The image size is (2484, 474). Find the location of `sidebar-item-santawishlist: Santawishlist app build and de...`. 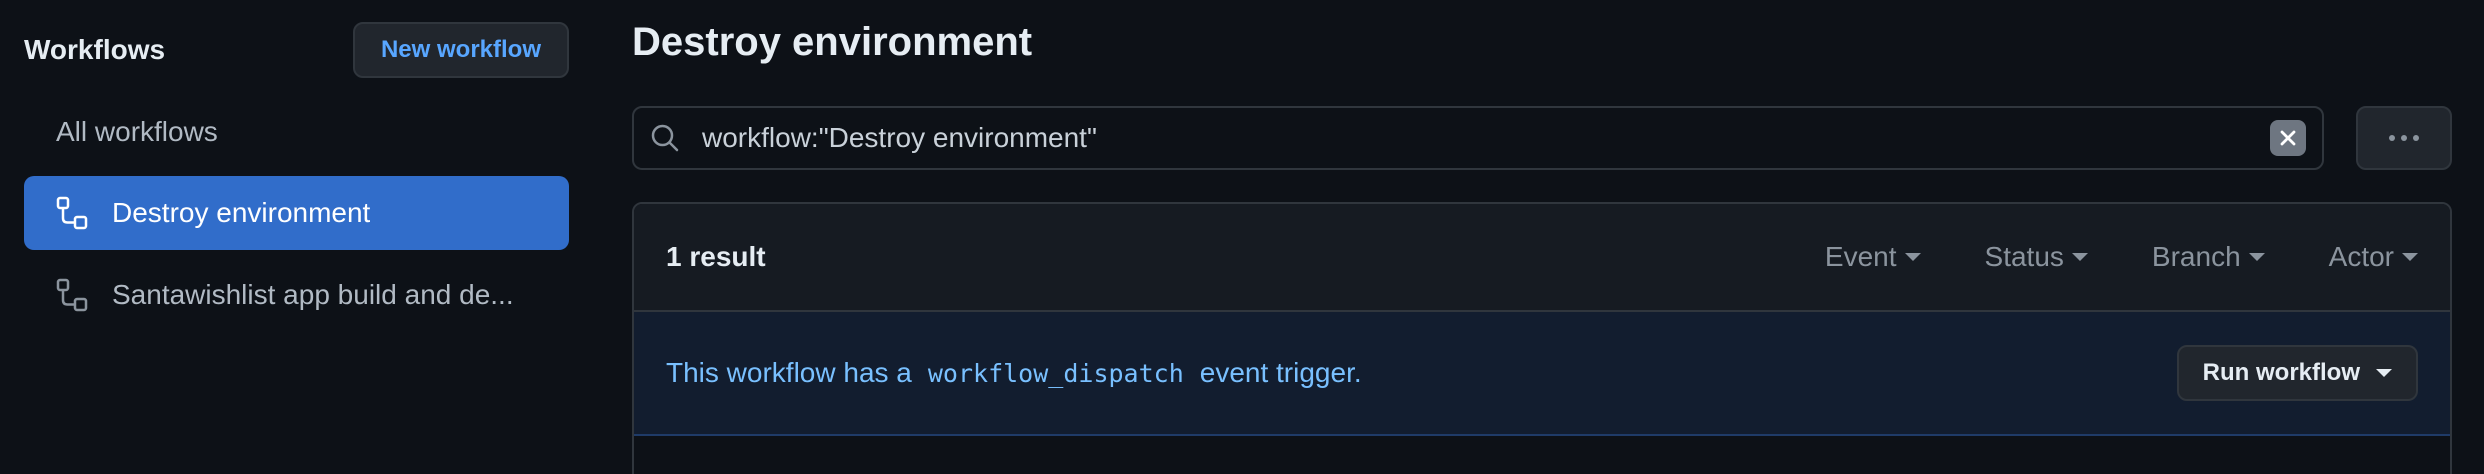

sidebar-item-santawishlist: Santawishlist app build and de... is located at coordinates (296, 295).